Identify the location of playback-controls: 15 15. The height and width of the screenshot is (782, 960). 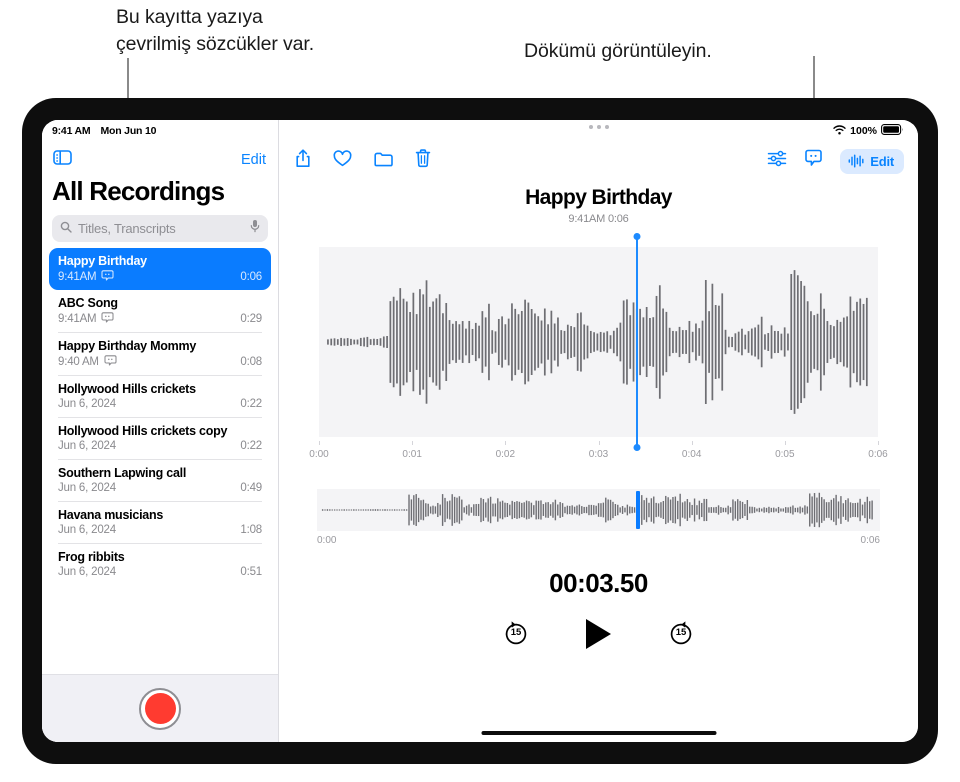
(598, 634).